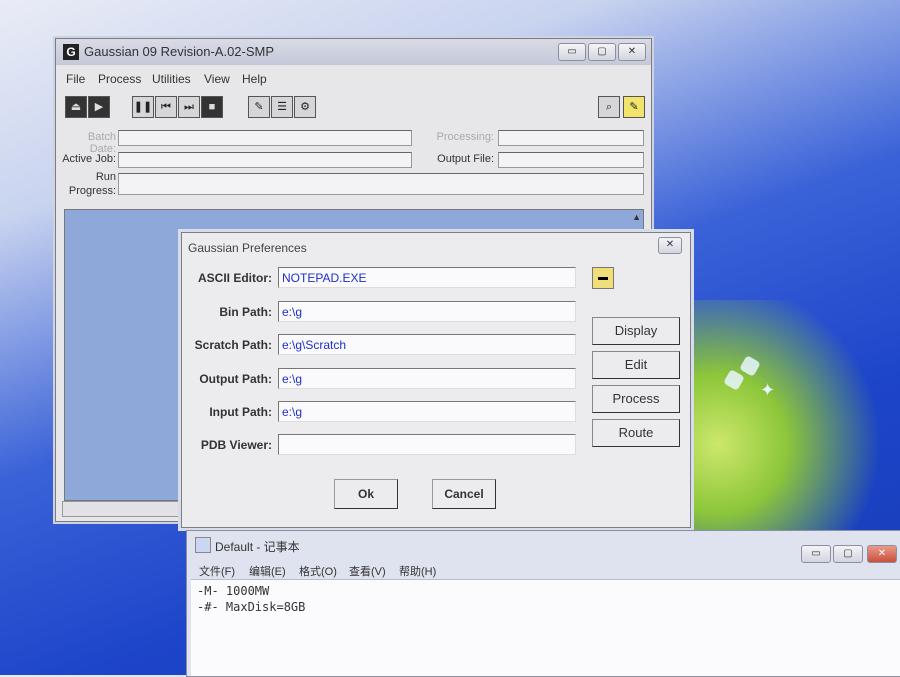 Image resolution: width=900 pixels, height=677 pixels. I want to click on notepad-menu-view: 查看(V), so click(367, 571).